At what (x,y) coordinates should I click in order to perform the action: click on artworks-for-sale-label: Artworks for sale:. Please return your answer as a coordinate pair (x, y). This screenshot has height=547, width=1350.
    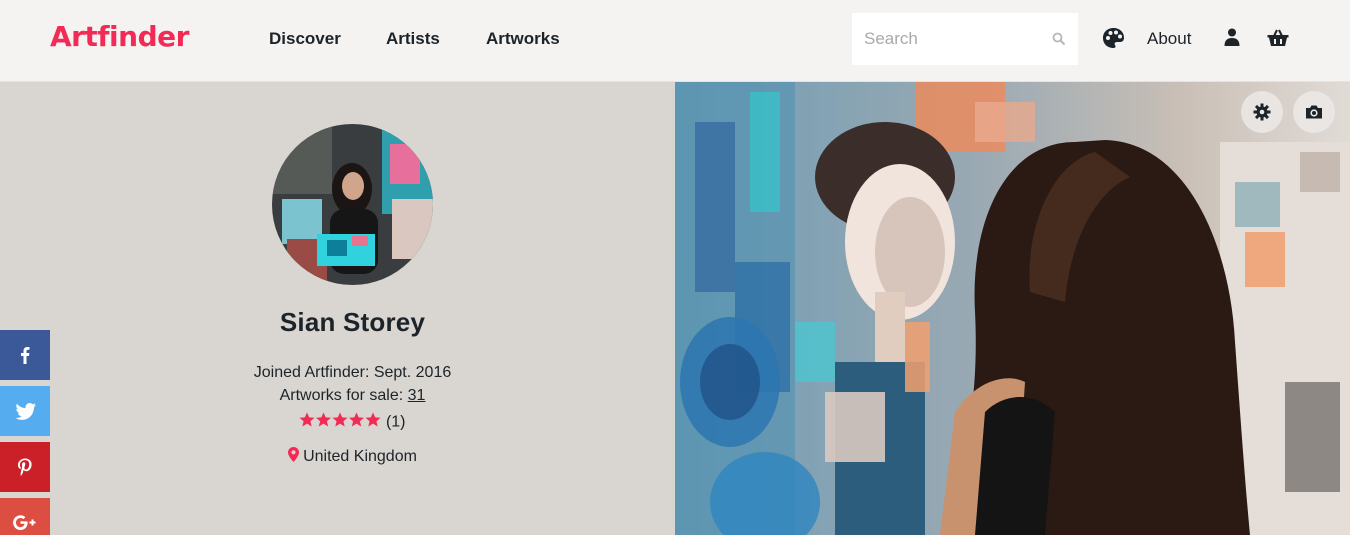
    Looking at the image, I should click on (343, 395).